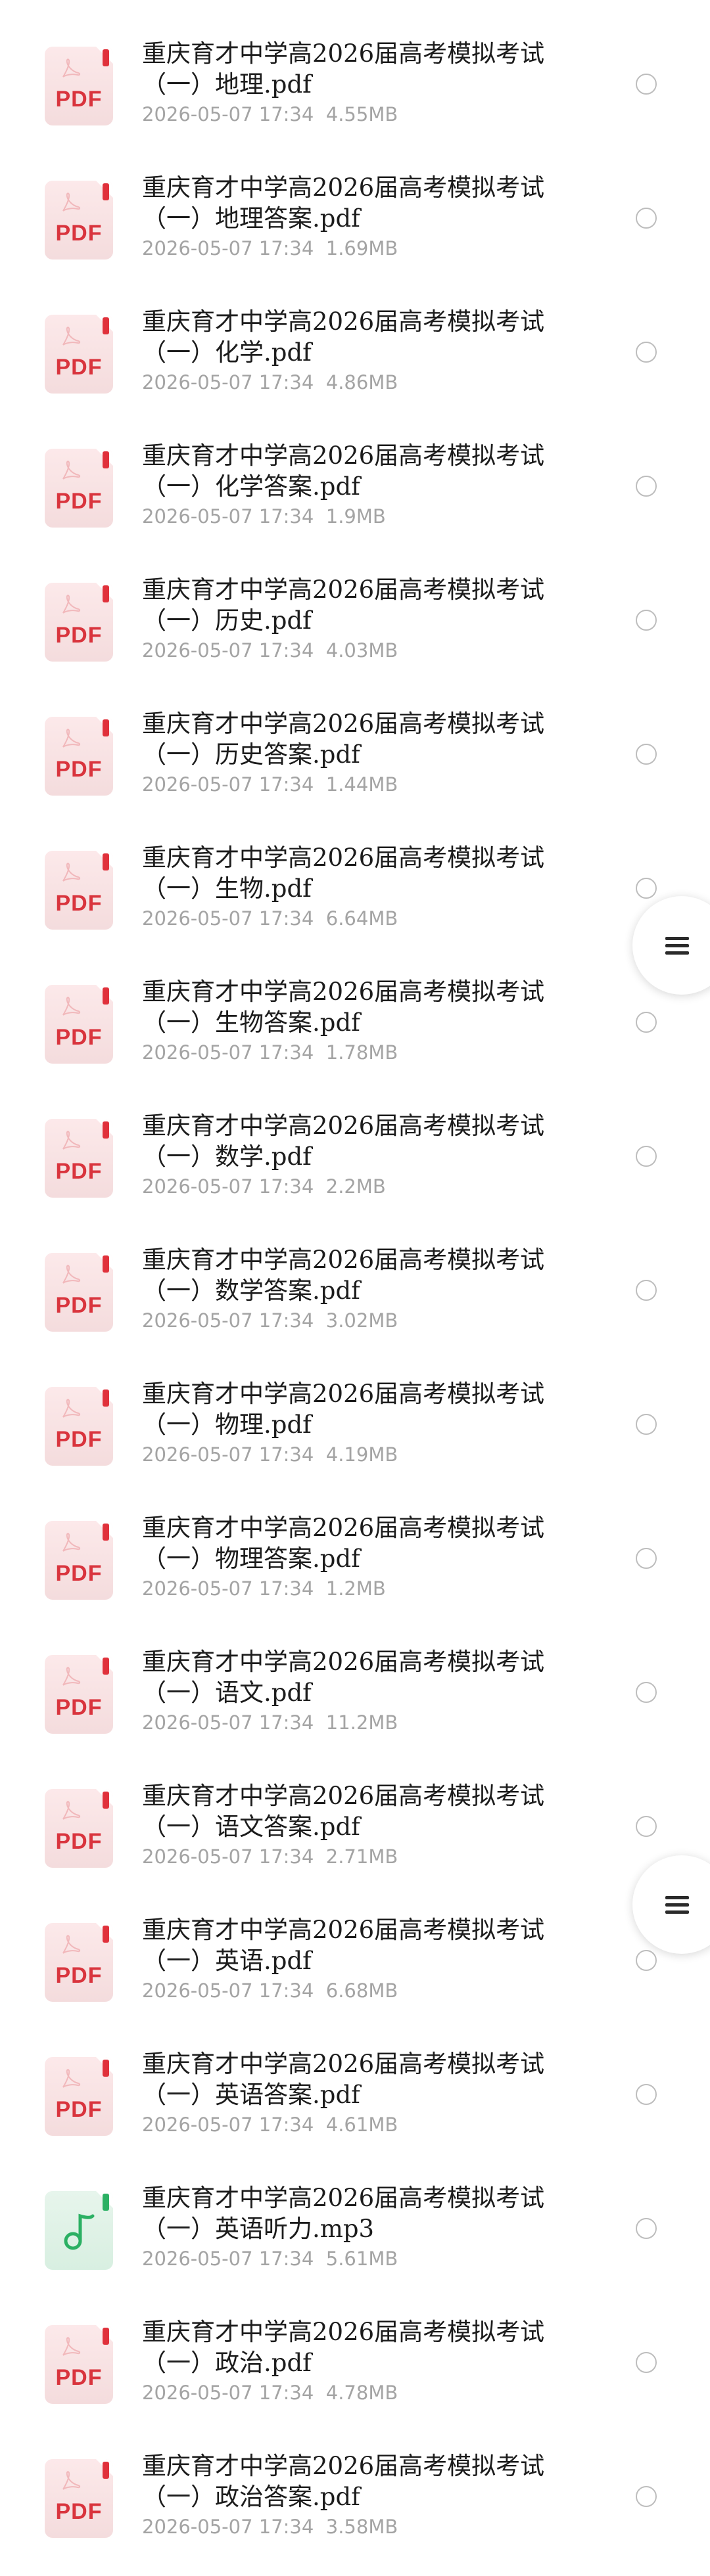  What do you see at coordinates (361, 918) in the screenshot?
I see `file-size: 6.64MB` at bounding box center [361, 918].